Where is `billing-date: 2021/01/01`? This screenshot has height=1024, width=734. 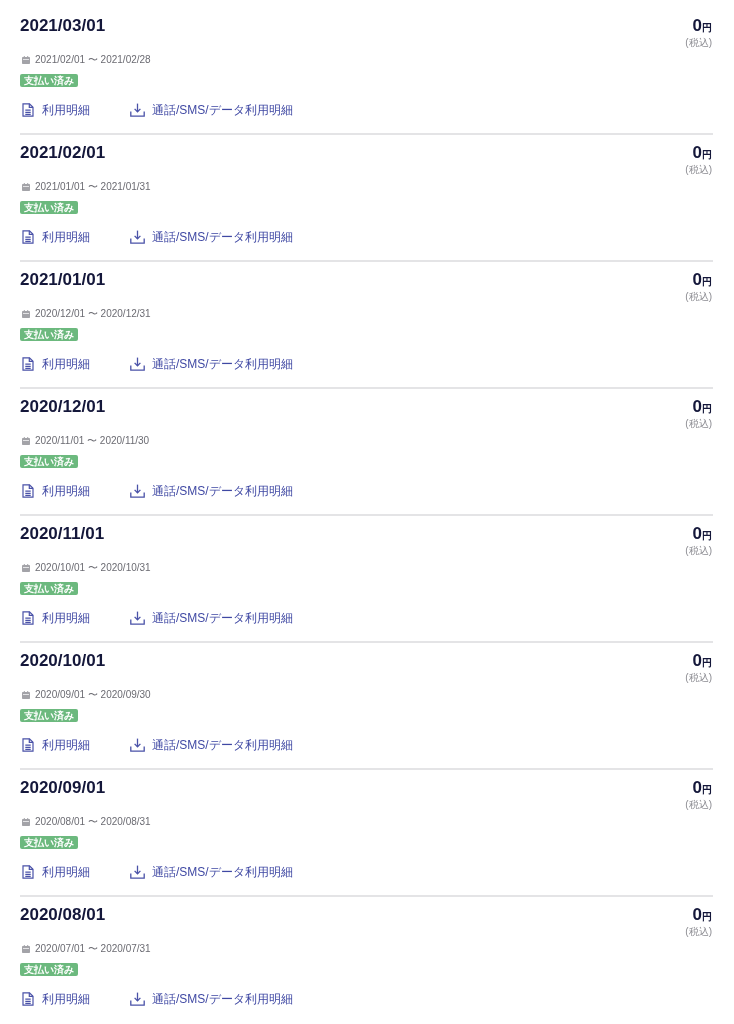 billing-date: 2021/01/01 is located at coordinates (63, 280).